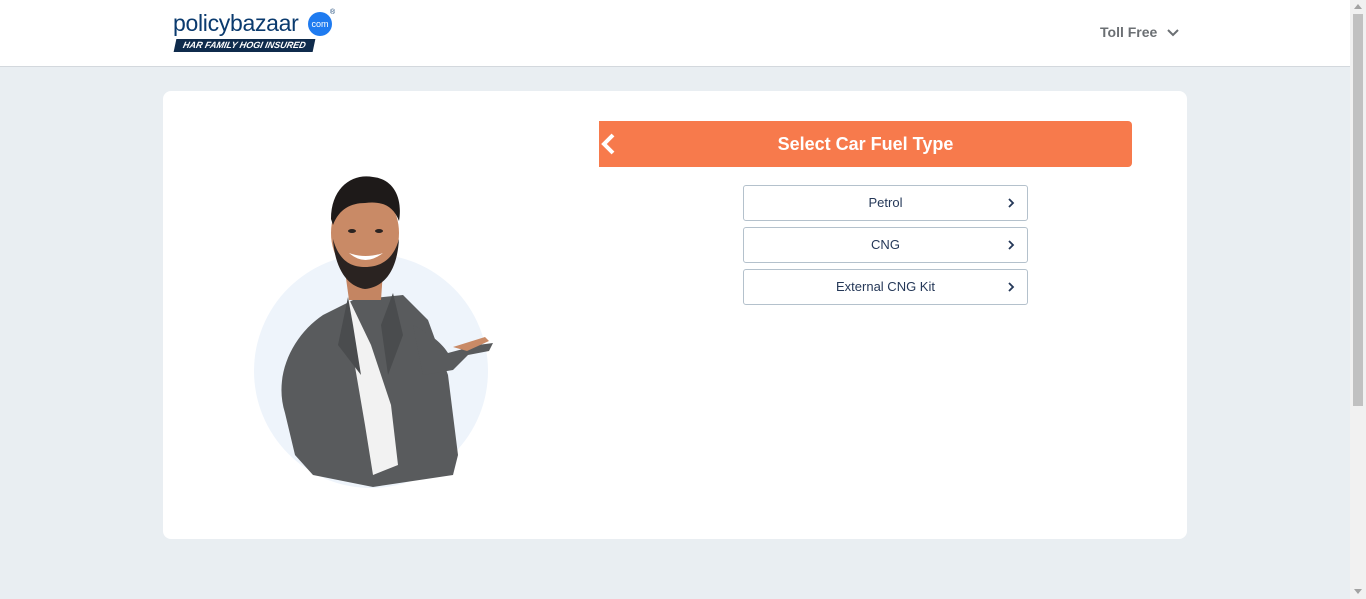  What do you see at coordinates (1358, 591) in the screenshot?
I see `scroll-down-arrow-icon` at bounding box center [1358, 591].